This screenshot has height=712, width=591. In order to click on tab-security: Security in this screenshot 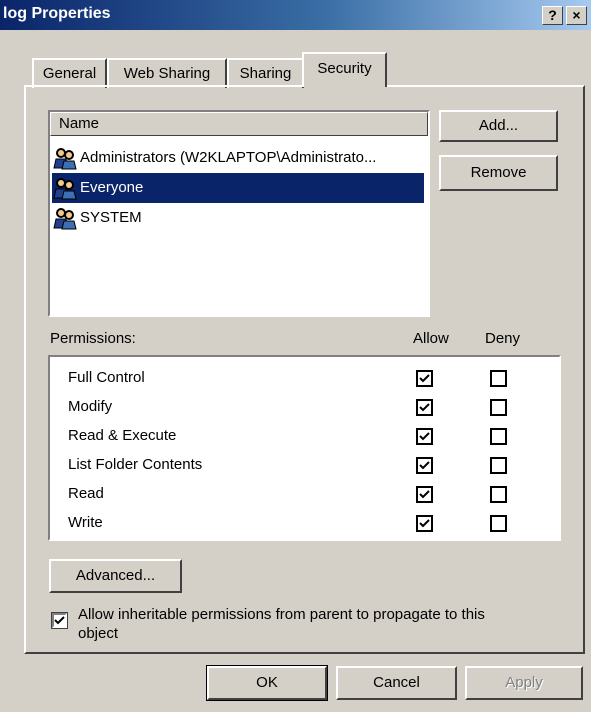, I will do `click(344, 69)`.